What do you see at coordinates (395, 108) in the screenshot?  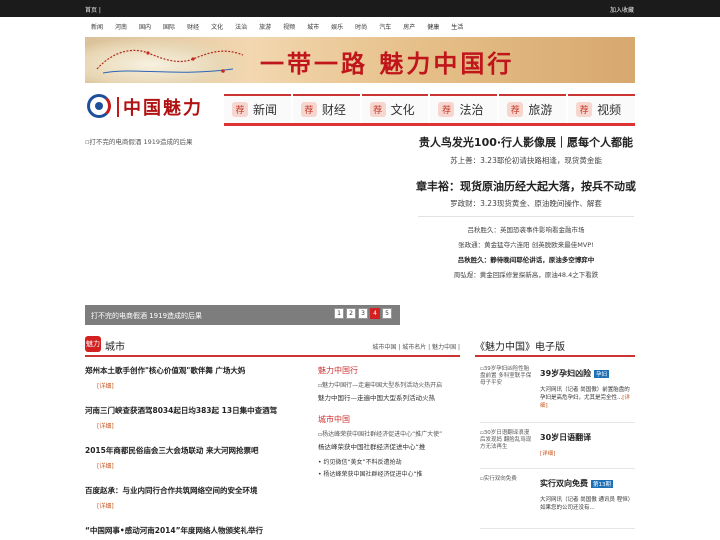 I see `tab-culture: 荐文化` at bounding box center [395, 108].